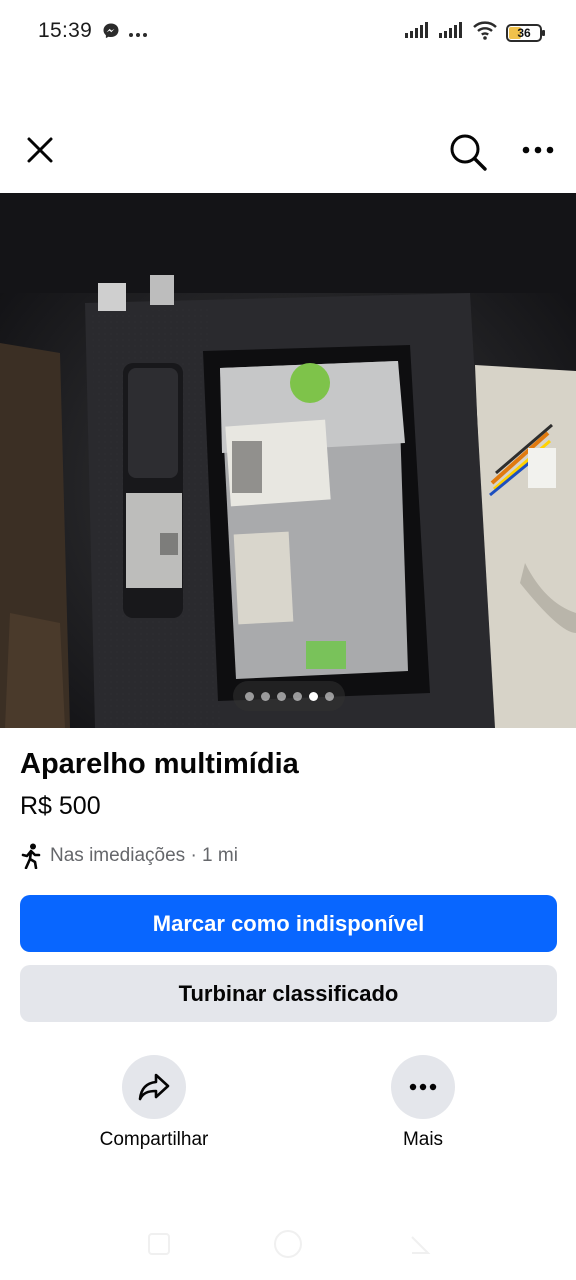 Image resolution: width=576 pixels, height=1280 pixels. What do you see at coordinates (125, 33) in the screenshot?
I see `status-left-icons` at bounding box center [125, 33].